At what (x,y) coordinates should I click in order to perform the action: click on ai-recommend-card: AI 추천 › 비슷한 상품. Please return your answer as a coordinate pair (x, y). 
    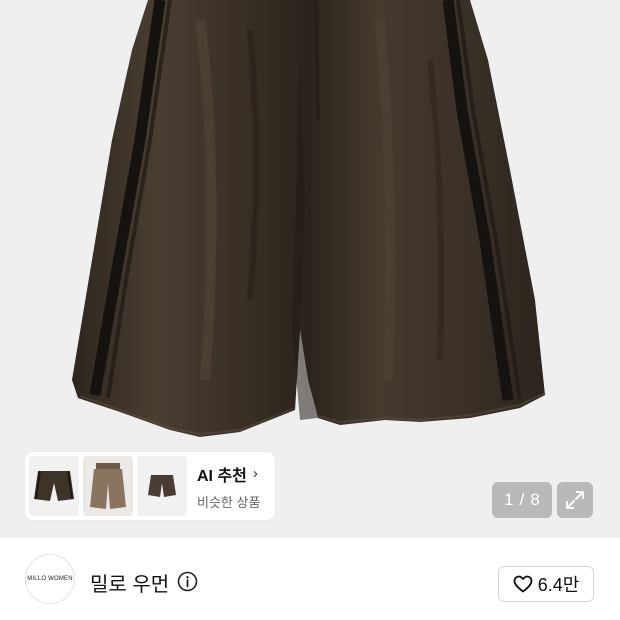
    Looking at the image, I should click on (150, 486).